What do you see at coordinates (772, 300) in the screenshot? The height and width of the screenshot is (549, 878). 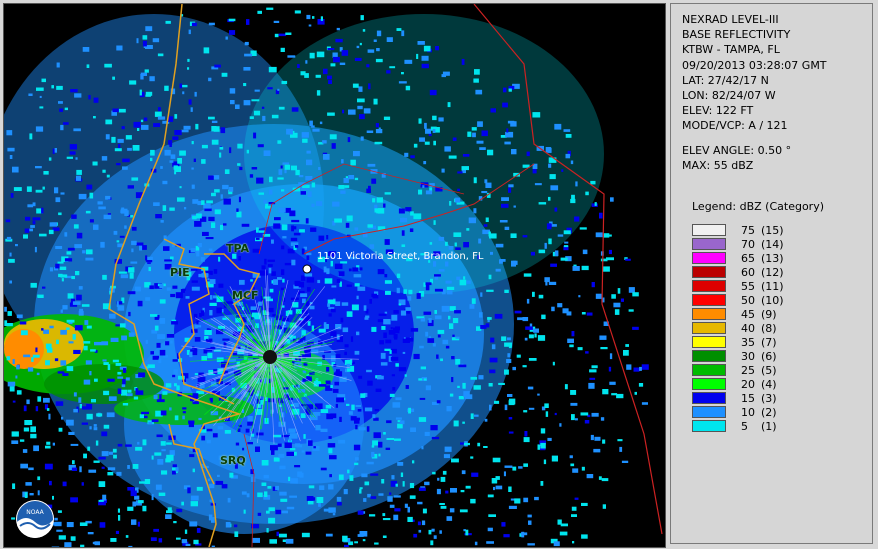 I see `legend-category: (10)` at bounding box center [772, 300].